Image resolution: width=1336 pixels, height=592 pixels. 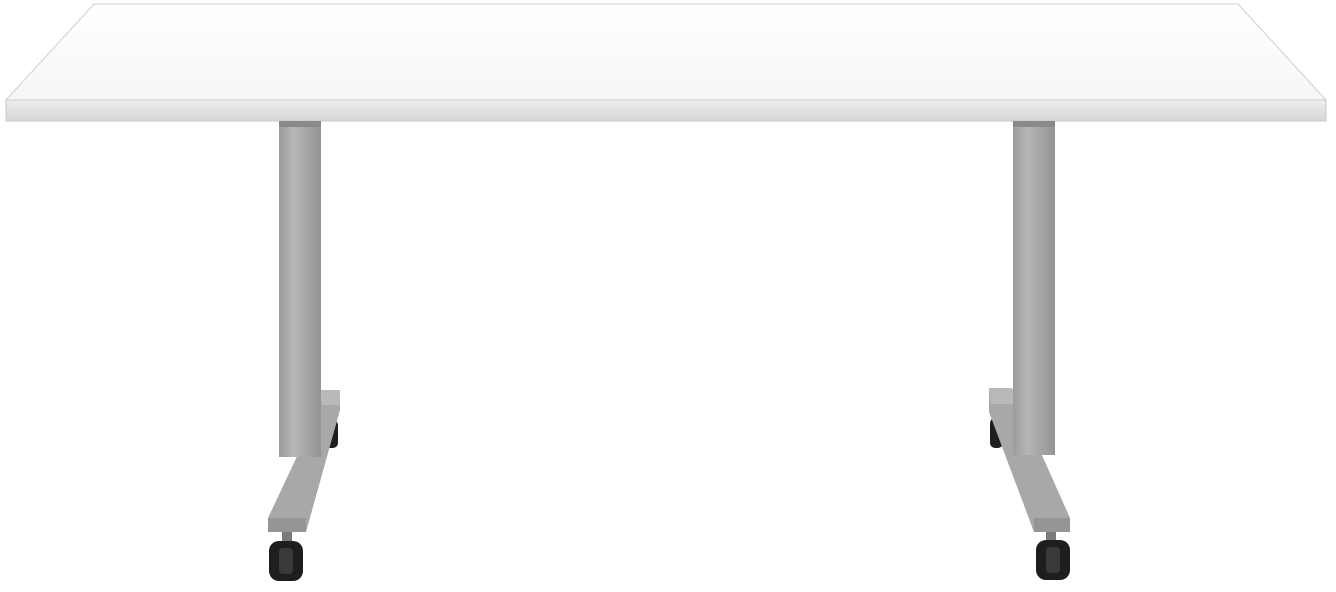 I want to click on tabletop-edge, so click(x=666, y=110).